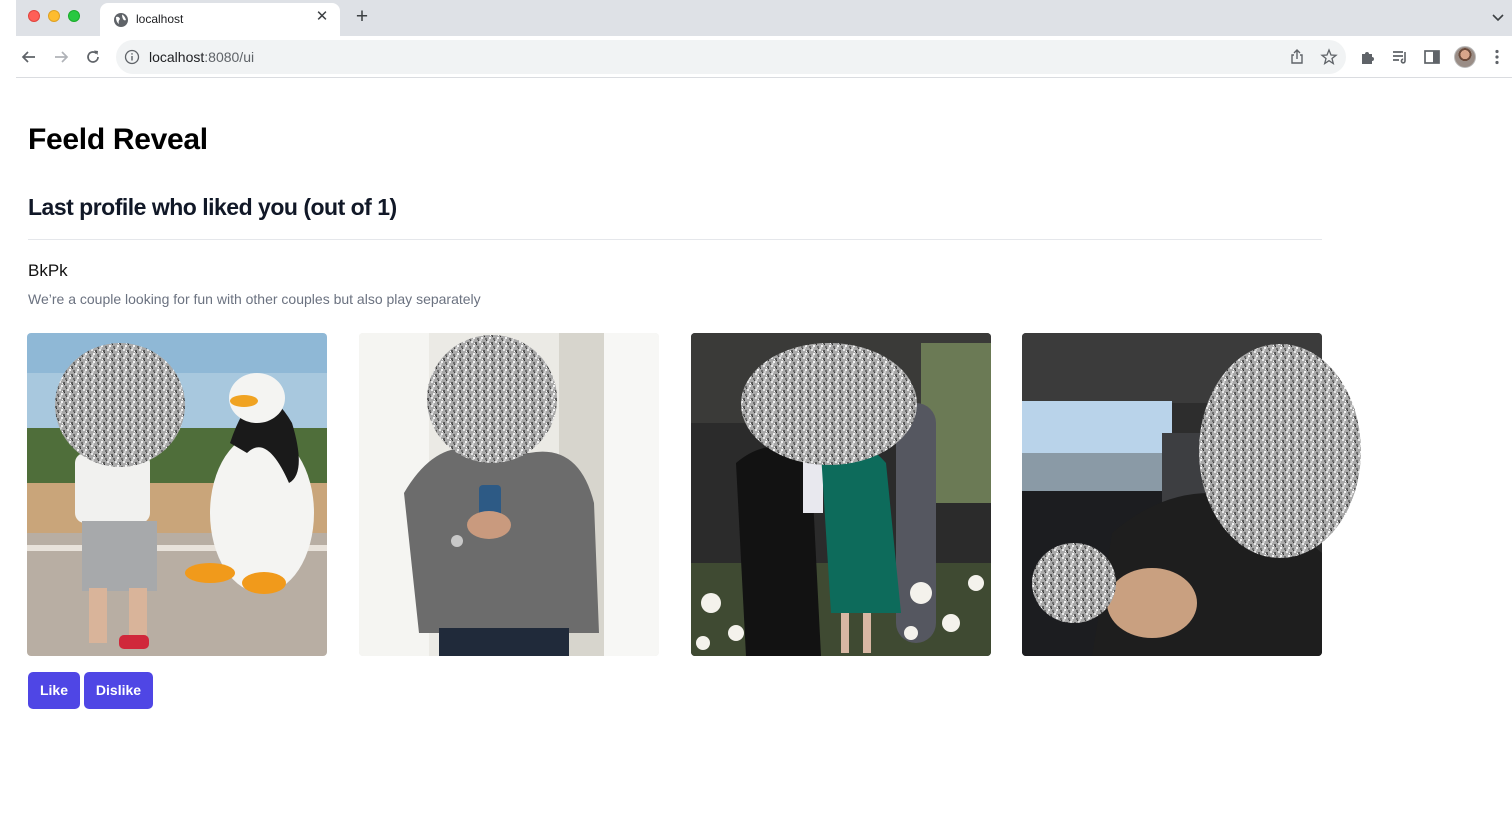  Describe the element at coordinates (1297, 57) in the screenshot. I see `share-icon` at that location.